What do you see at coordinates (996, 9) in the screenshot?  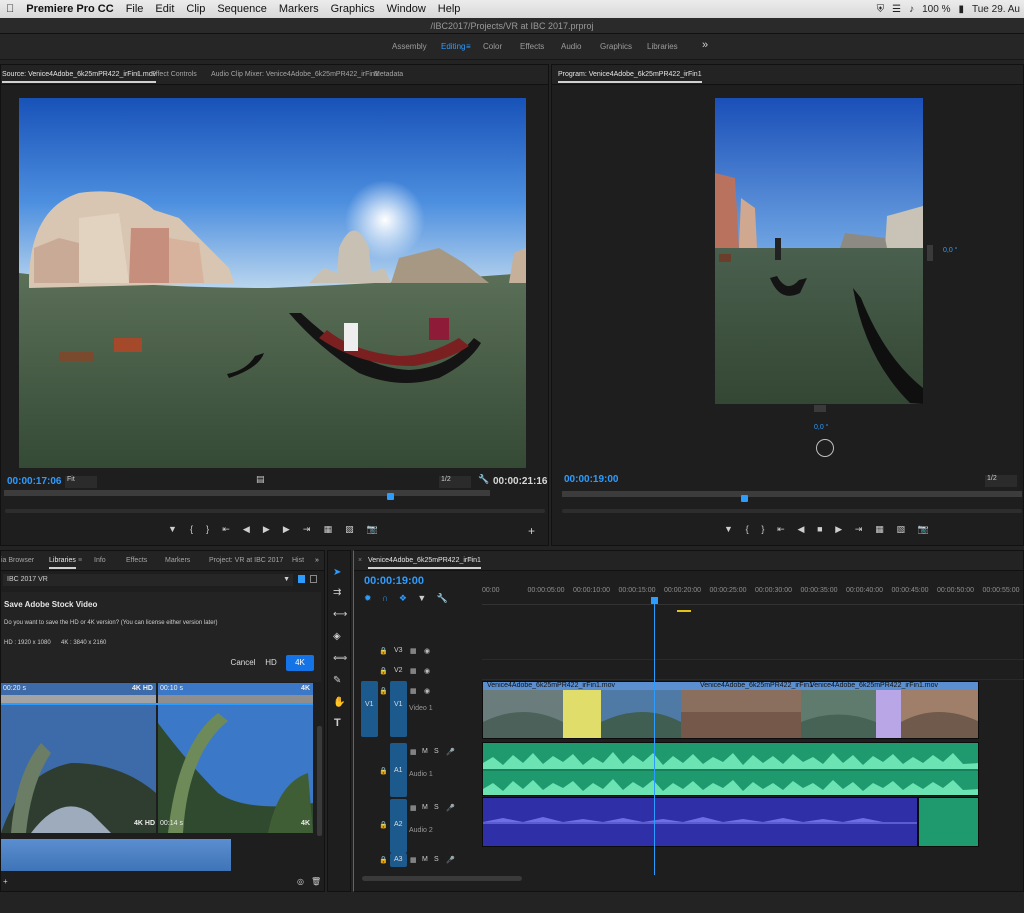 I see `menubar-datetime: Tue 29. Au` at bounding box center [996, 9].